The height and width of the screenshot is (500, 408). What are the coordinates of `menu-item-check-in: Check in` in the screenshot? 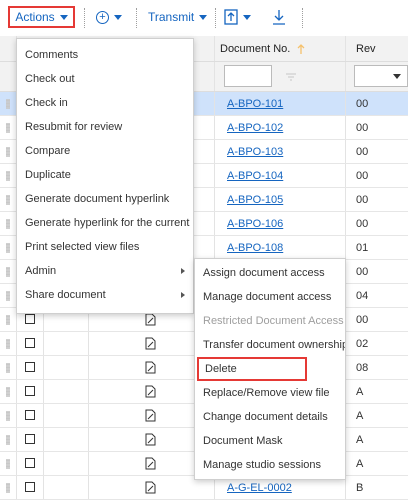 It's located at (105, 103).